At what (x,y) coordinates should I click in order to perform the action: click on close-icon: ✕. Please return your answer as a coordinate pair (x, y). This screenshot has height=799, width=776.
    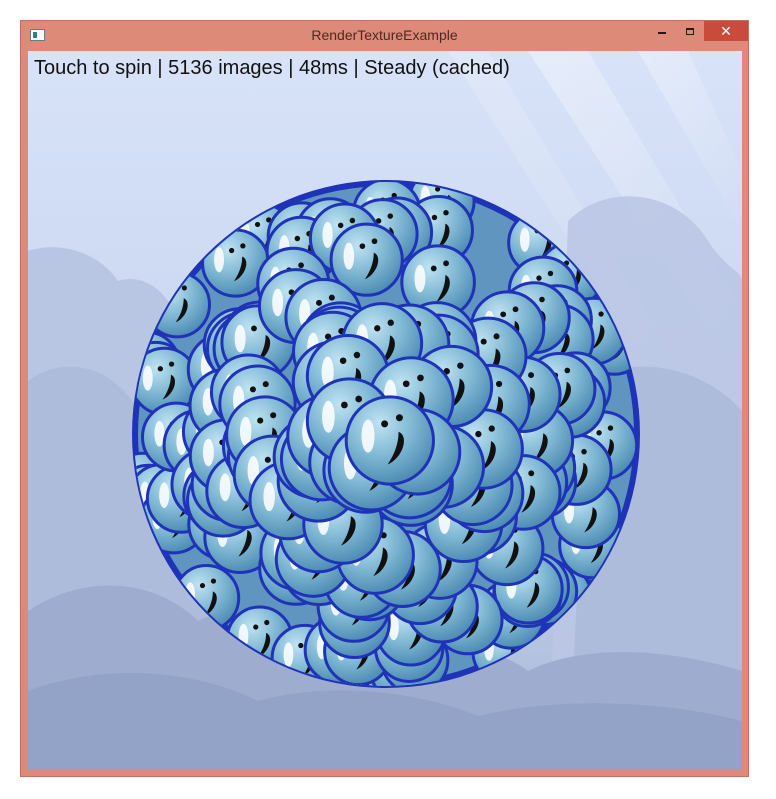
    Looking at the image, I should click on (726, 30).